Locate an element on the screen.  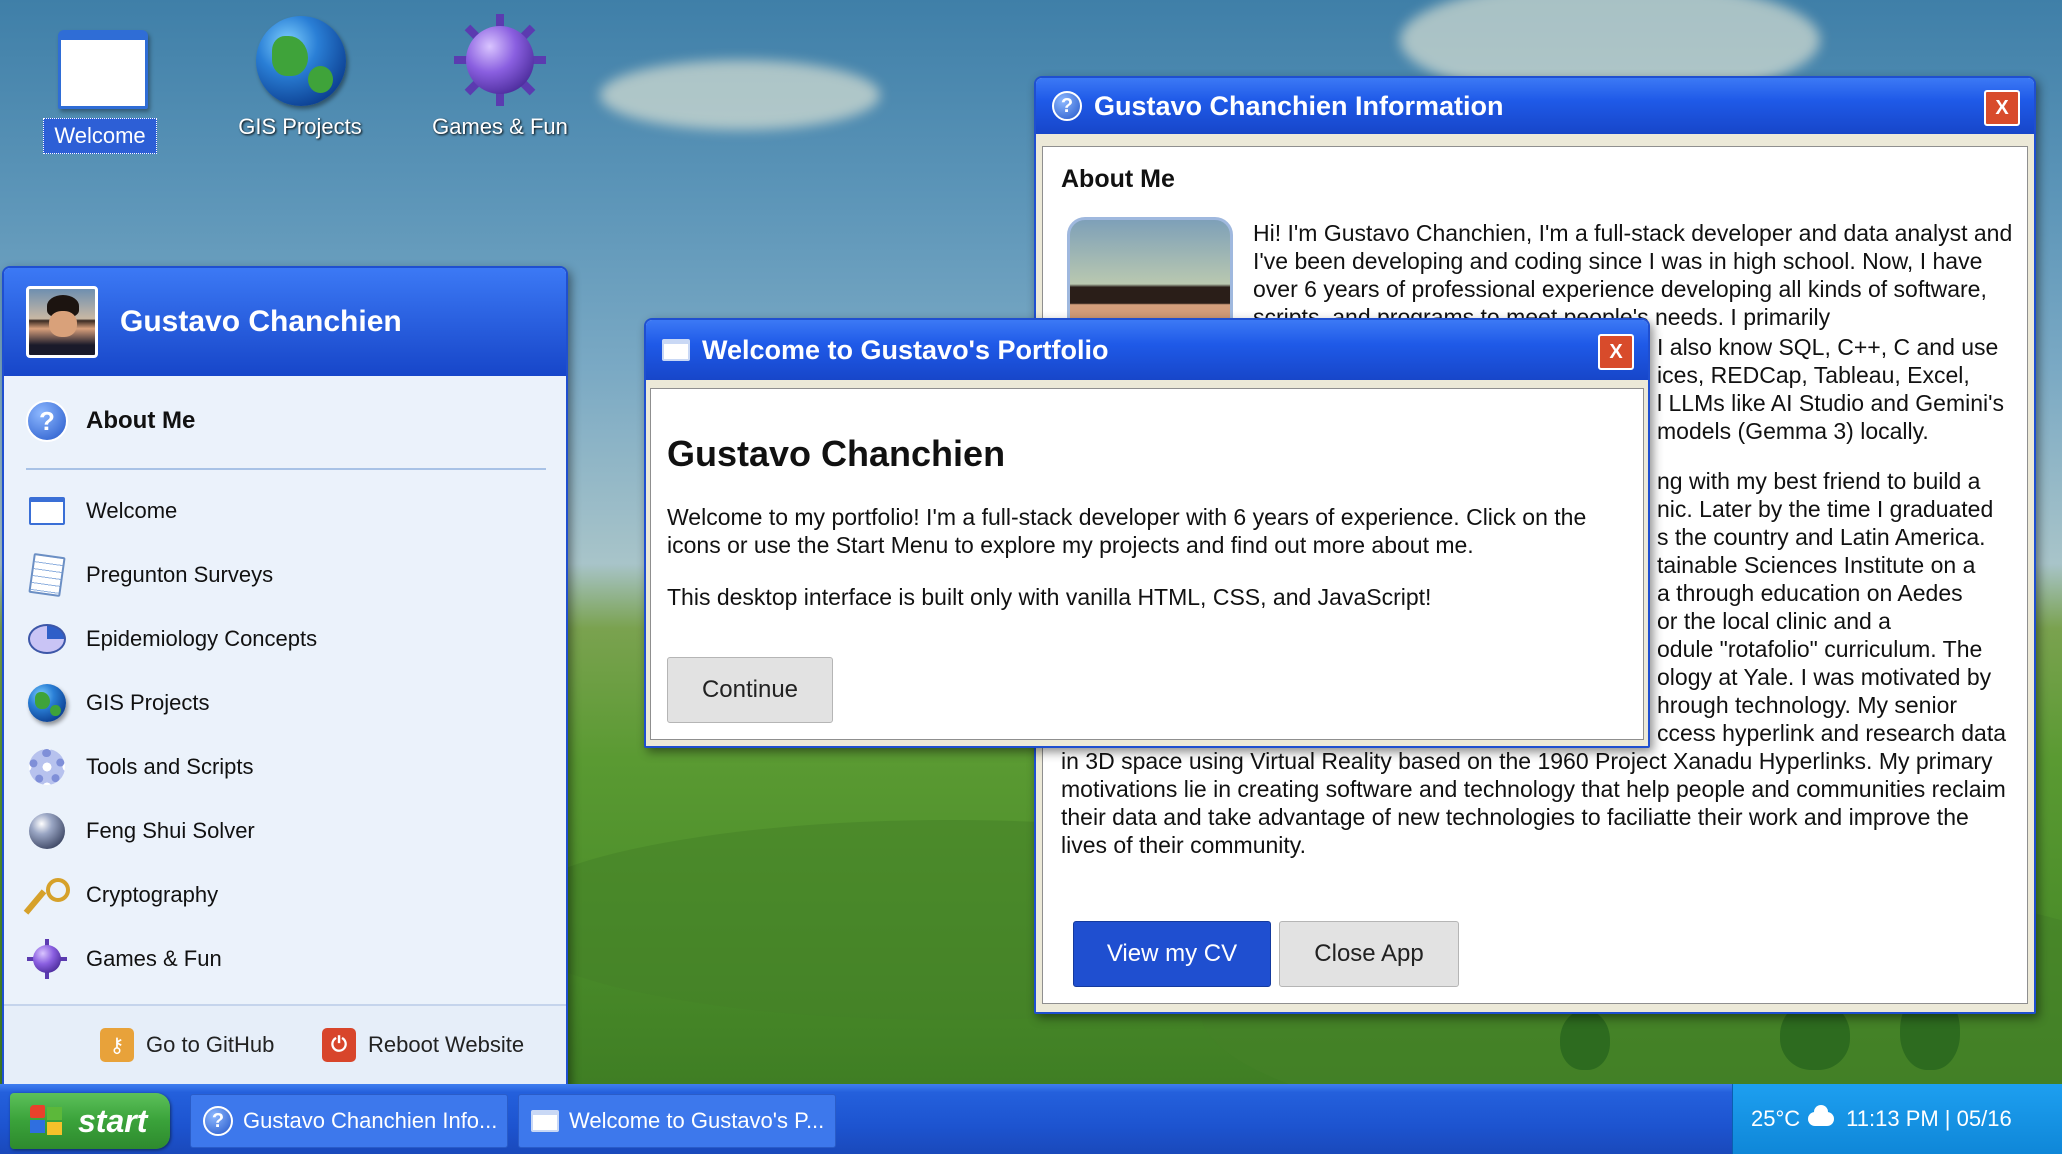
start-menu-item-games-fun: Games & Fun is located at coordinates (124, 959).